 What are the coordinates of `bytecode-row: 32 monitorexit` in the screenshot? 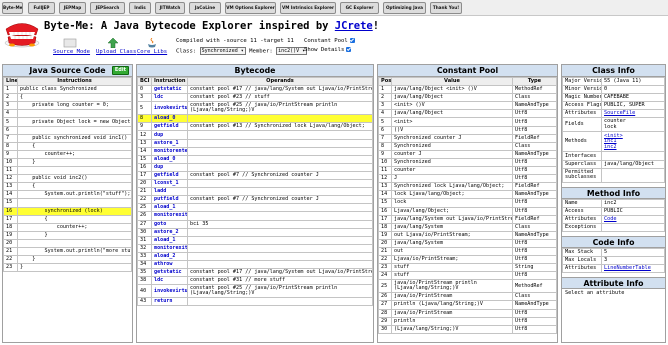 It's located at (255, 248).